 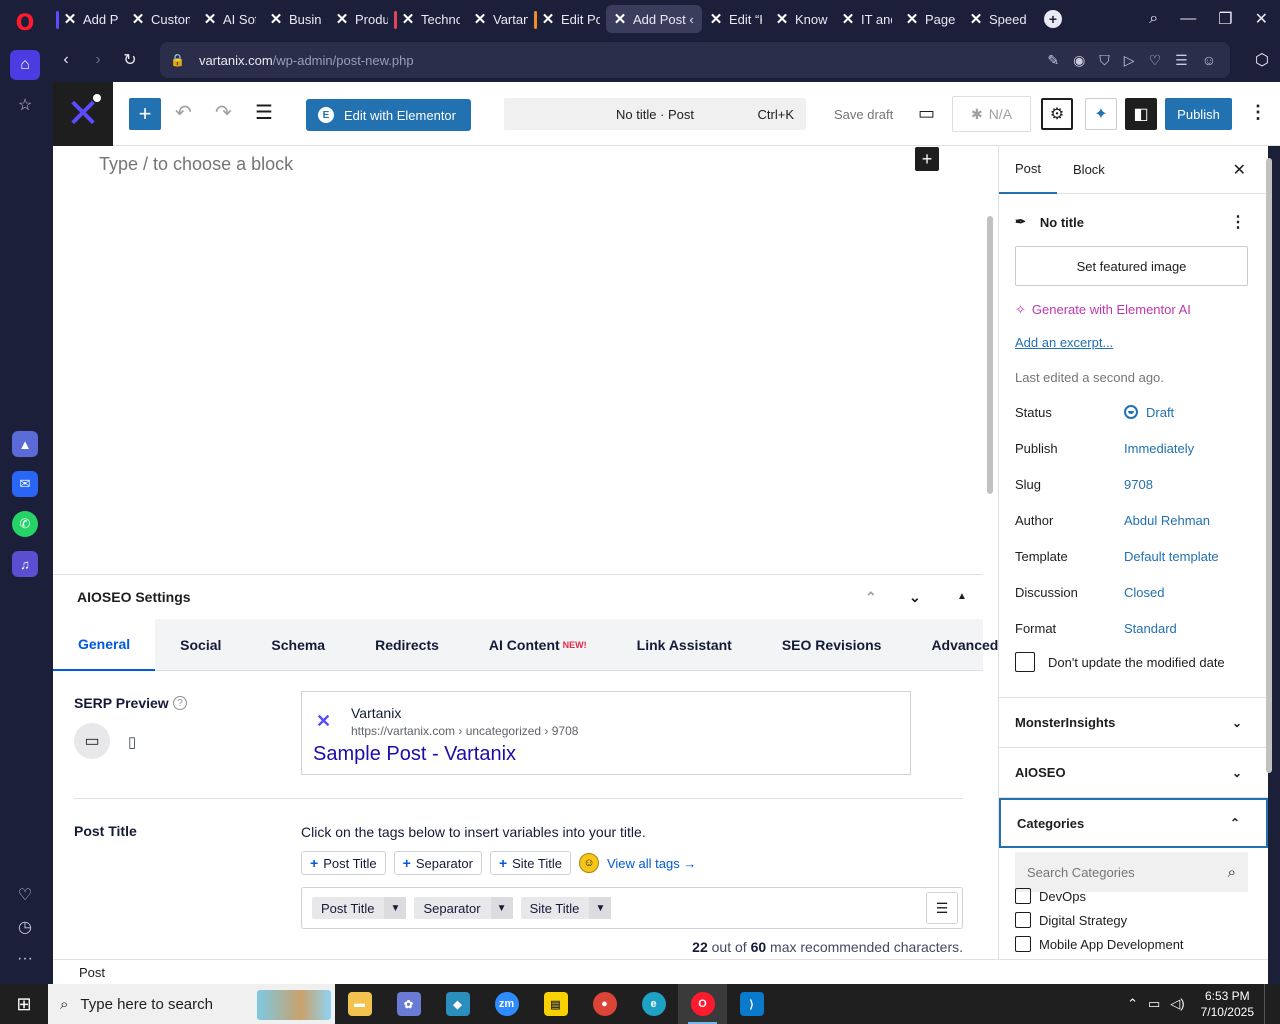 What do you see at coordinates (359, 1004) in the screenshot?
I see `file-explorer-icon: ▬` at bounding box center [359, 1004].